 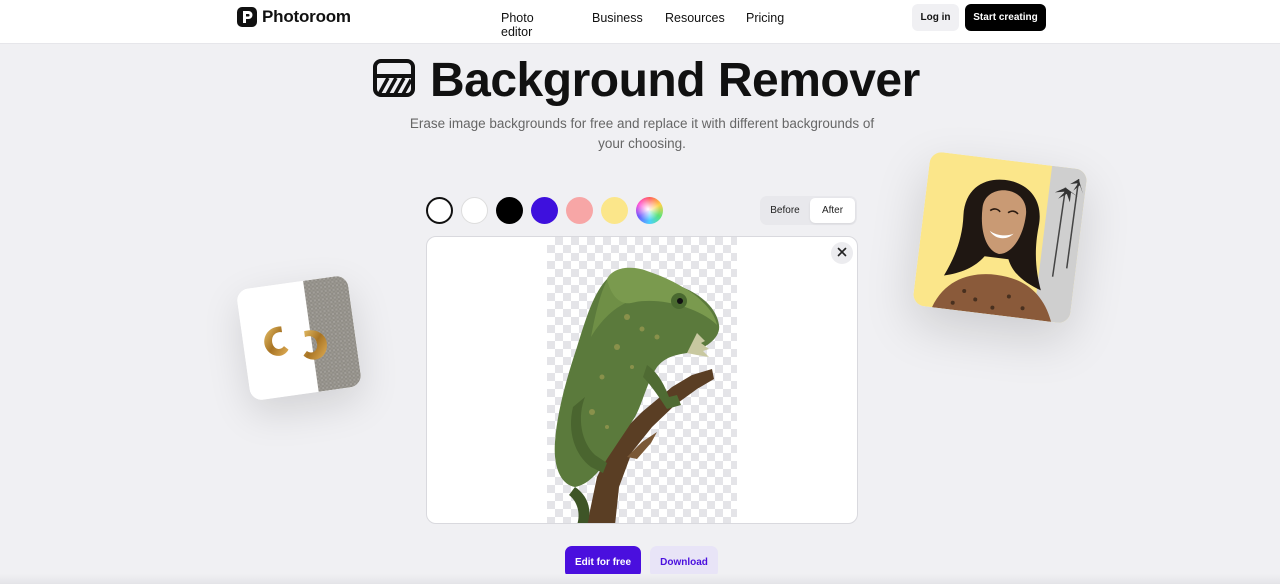 What do you see at coordinates (439, 210) in the screenshot?
I see `swatch-transparent` at bounding box center [439, 210].